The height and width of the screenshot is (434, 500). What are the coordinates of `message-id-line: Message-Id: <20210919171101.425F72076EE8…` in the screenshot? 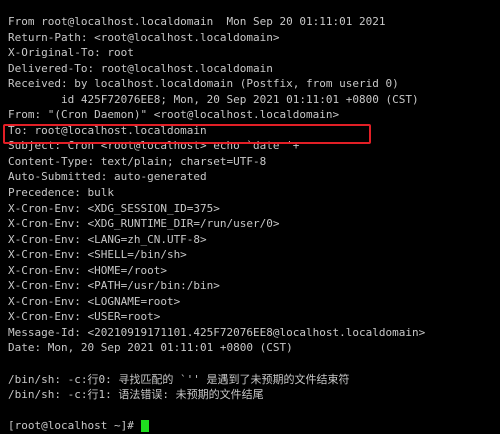 It's located at (217, 332).